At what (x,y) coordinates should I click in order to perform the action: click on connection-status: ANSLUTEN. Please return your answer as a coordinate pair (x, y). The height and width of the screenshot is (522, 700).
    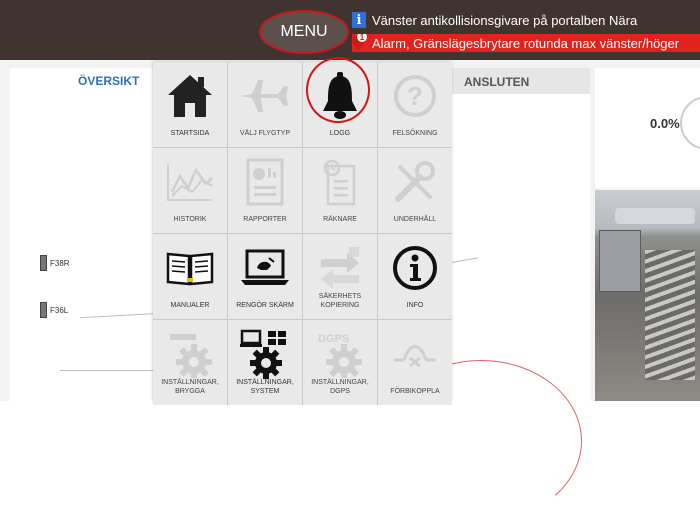
    Looking at the image, I should click on (520, 81).